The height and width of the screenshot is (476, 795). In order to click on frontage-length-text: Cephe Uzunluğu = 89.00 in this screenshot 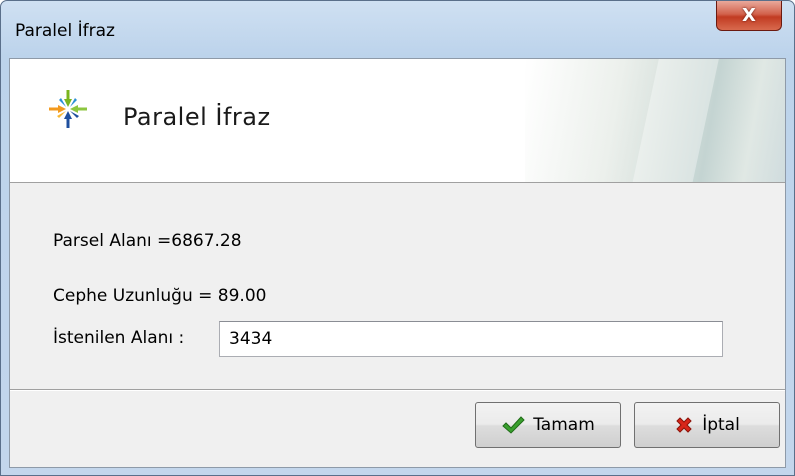, I will do `click(160, 296)`.